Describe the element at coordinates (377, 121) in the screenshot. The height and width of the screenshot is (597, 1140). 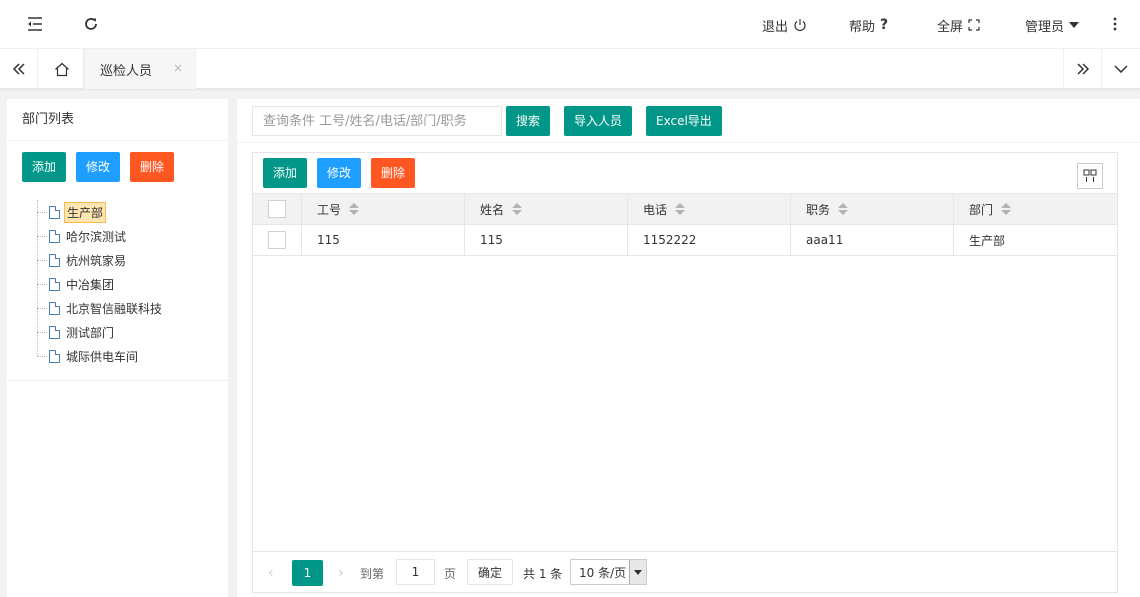
I see `search-input` at that location.